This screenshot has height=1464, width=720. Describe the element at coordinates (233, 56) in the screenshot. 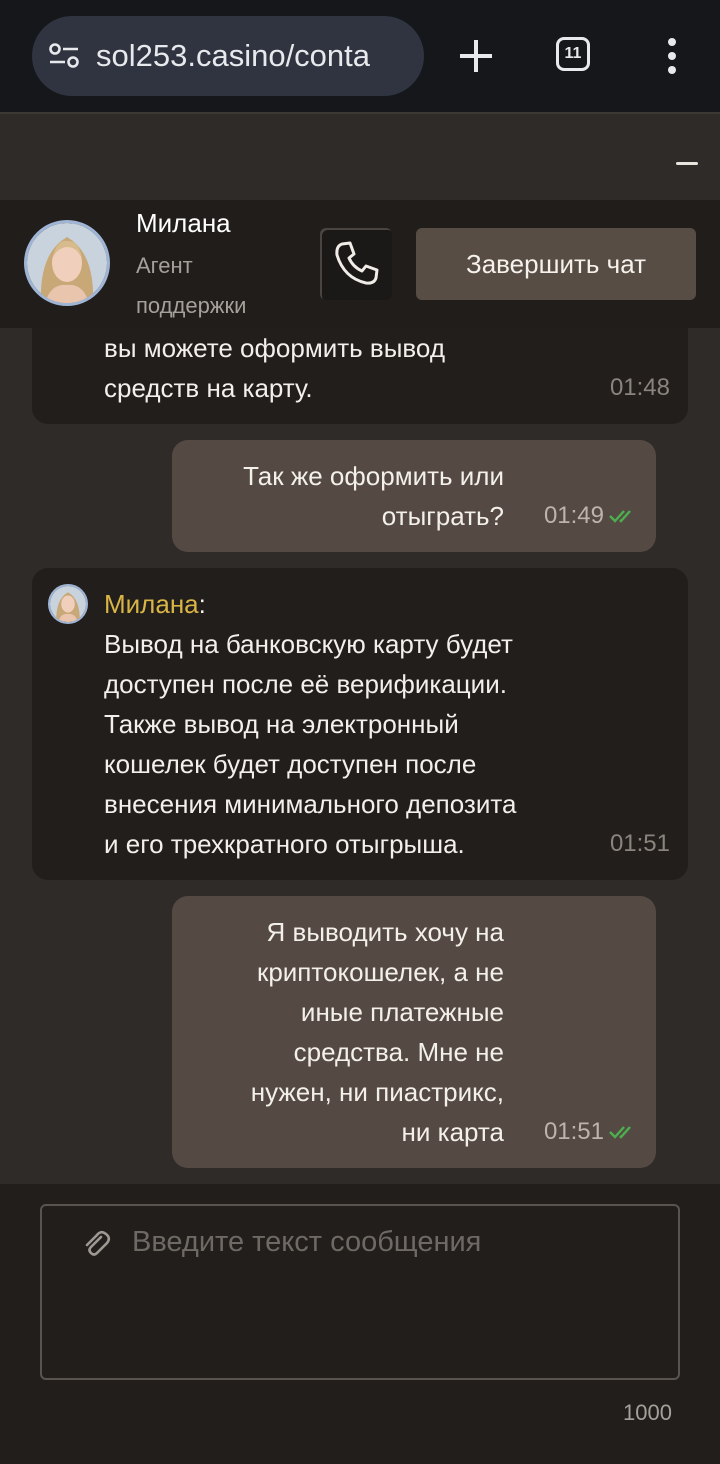

I see `url-text: sol253.casino/conta` at that location.